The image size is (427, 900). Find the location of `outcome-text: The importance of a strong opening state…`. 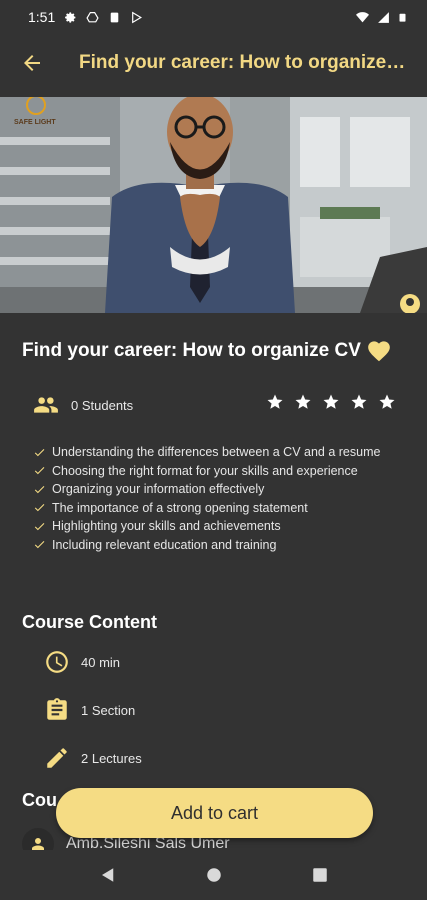

outcome-text: The importance of a strong opening state… is located at coordinates (180, 507).